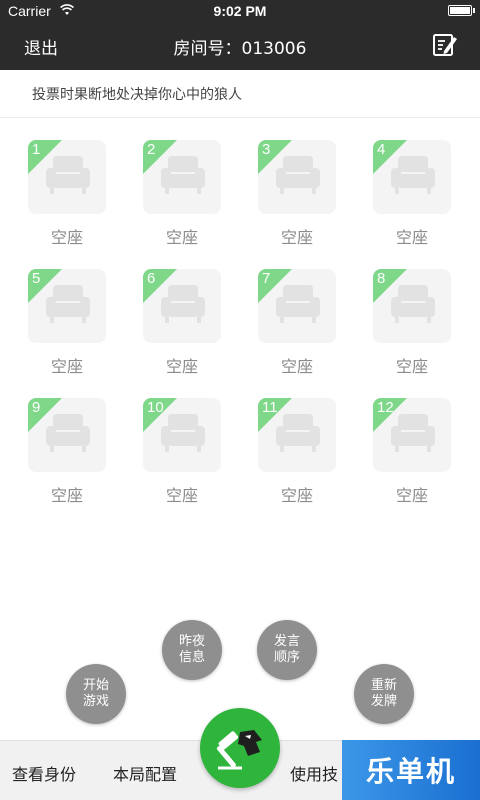 Image resolution: width=480 pixels, height=800 pixels. I want to click on seat-slot: 4 空座, so click(413, 195).